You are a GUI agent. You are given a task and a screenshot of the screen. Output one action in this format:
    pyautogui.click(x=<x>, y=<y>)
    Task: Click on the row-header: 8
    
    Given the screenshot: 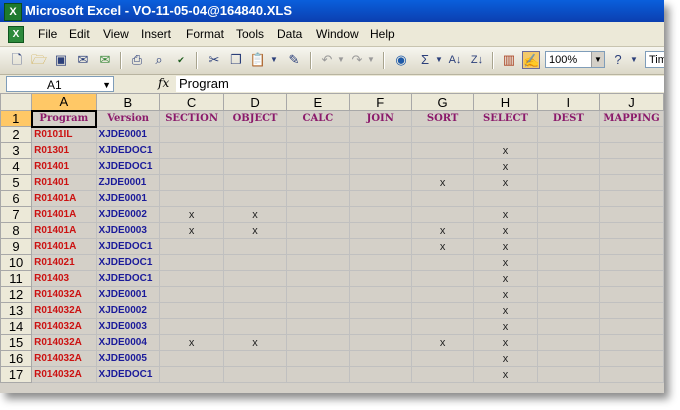 What is the action you would take?
    pyautogui.click(x=16, y=230)
    